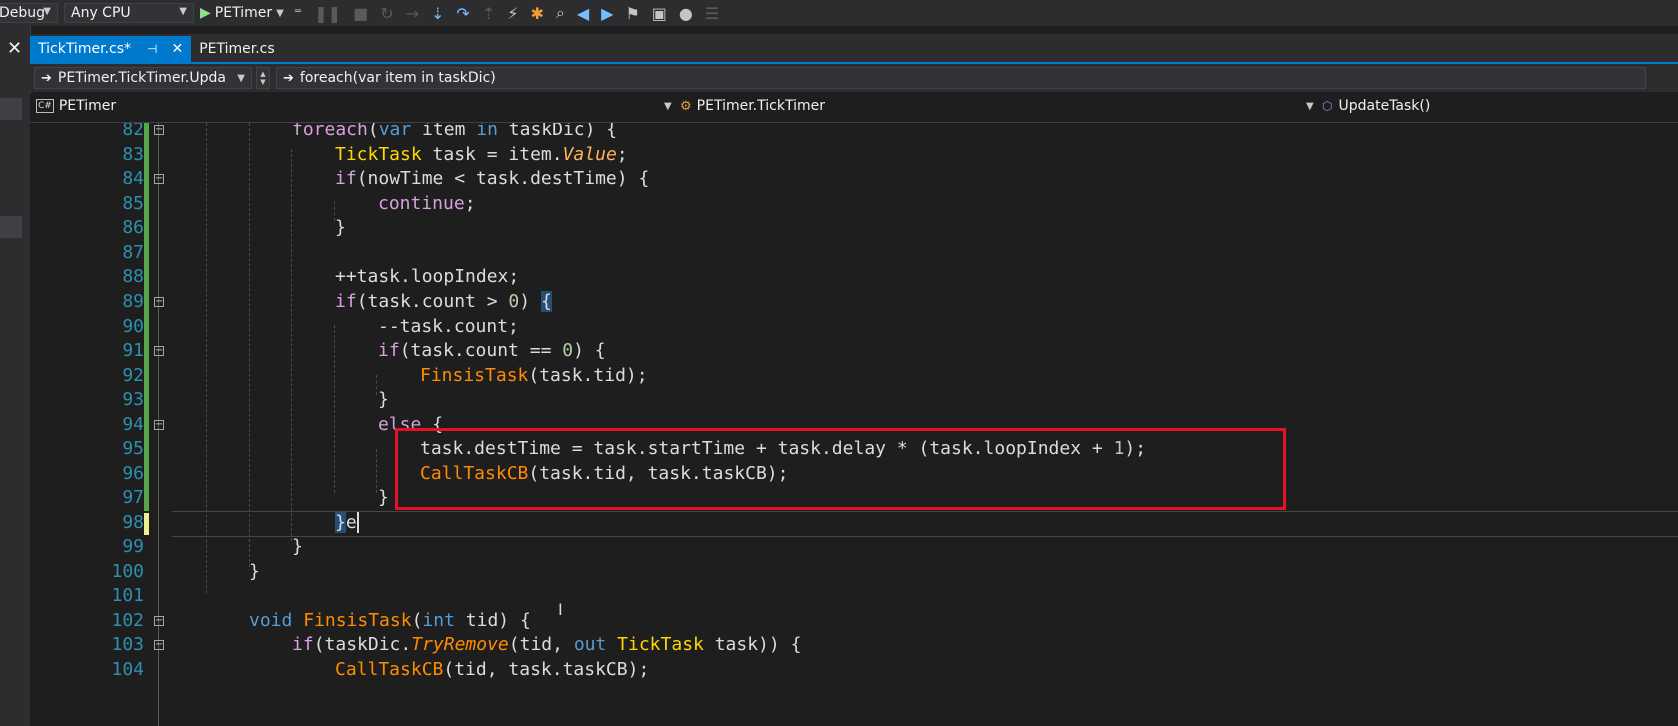 The image size is (1678, 726). I want to click on code-text: void FinsisTask(int tid) {, so click(390, 620).